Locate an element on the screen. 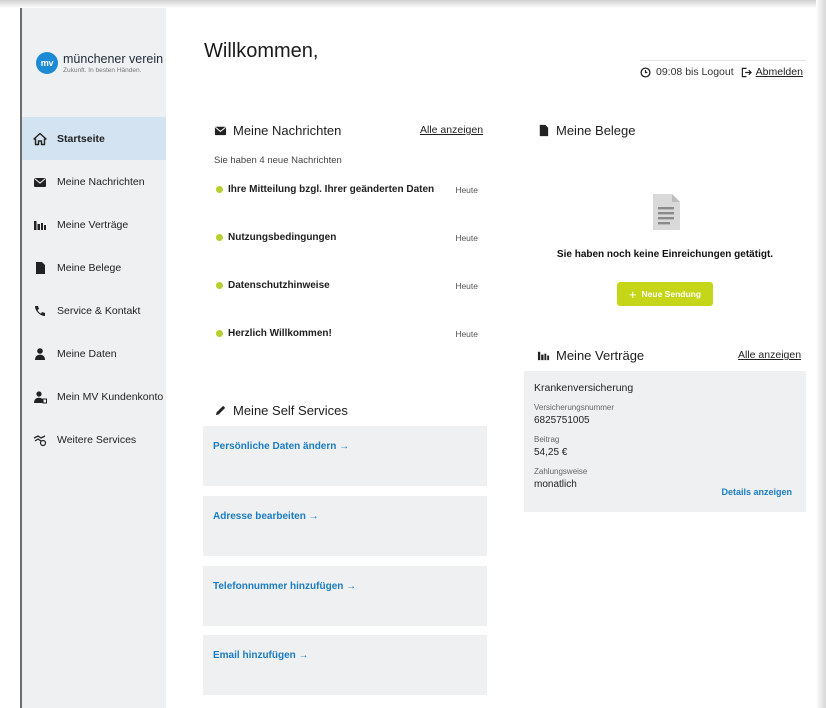  contracts-heading: Meine Verträge is located at coordinates (590, 355).